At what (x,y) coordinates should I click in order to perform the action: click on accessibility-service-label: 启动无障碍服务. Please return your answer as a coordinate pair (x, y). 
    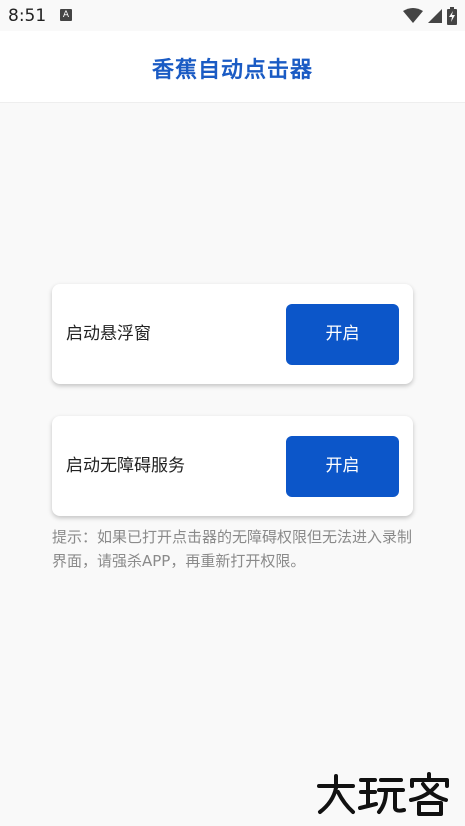
    Looking at the image, I should click on (125, 466).